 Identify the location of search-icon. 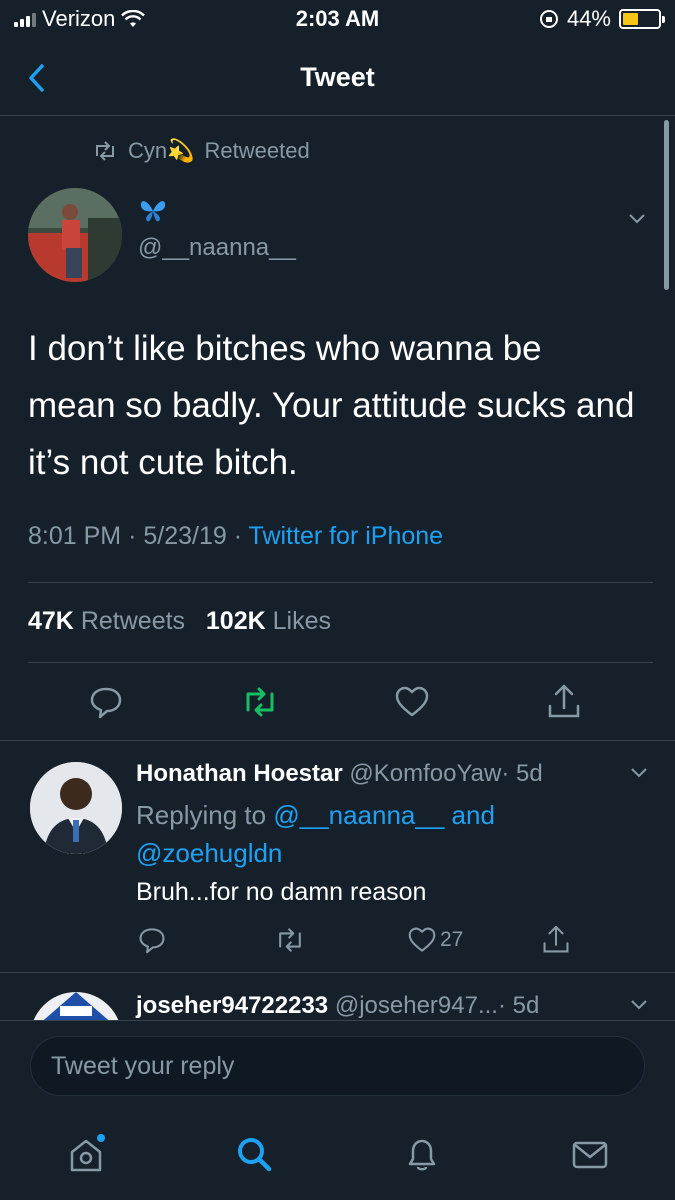
(254, 1154).